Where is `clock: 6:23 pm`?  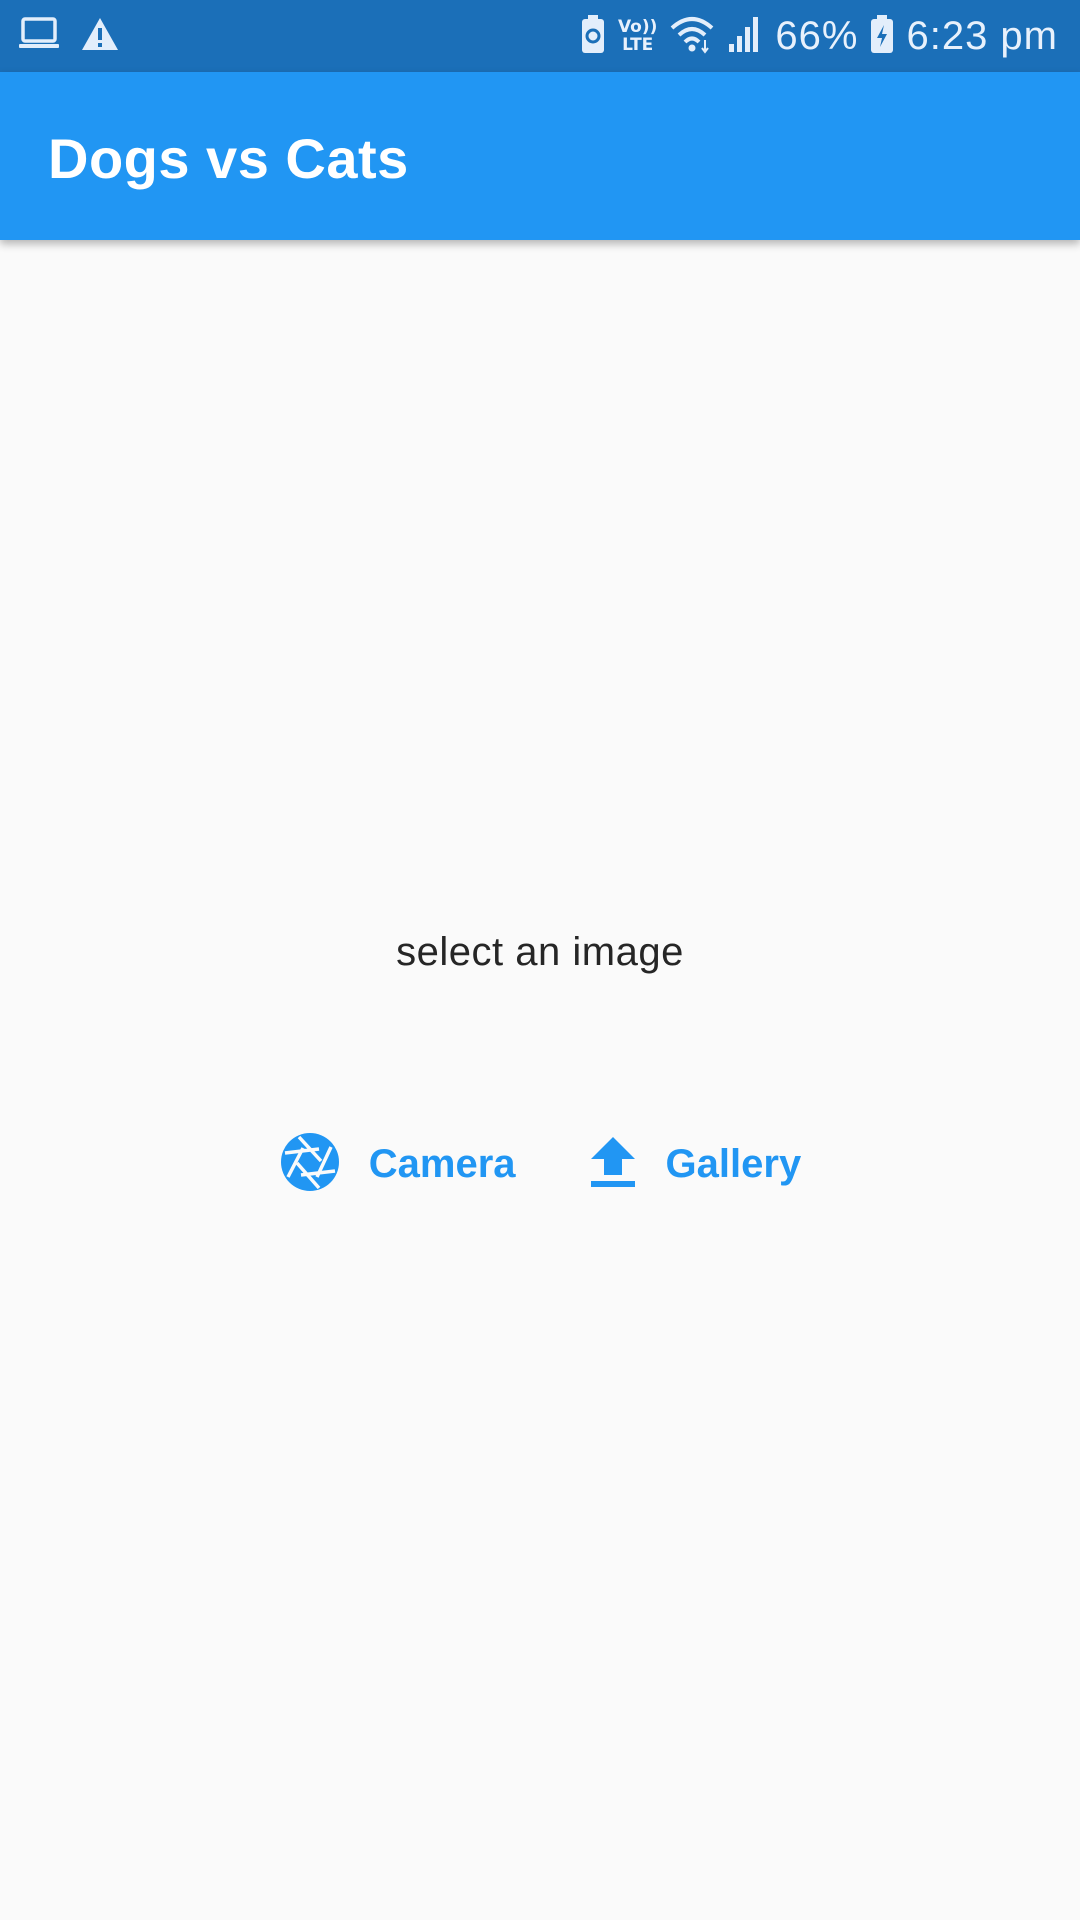
clock: 6:23 pm is located at coordinates (982, 36).